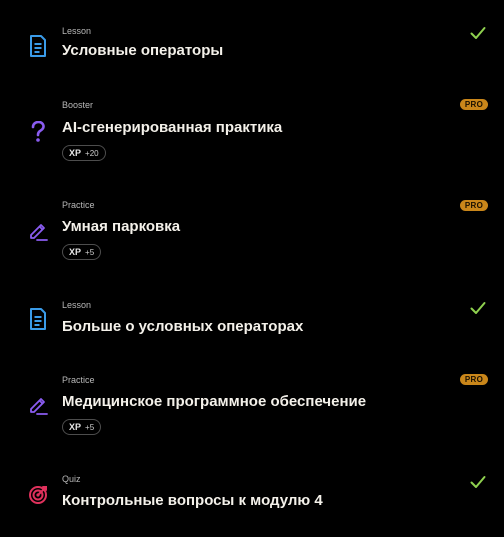 Image resolution: width=504 pixels, height=537 pixels. Describe the element at coordinates (182, 327) in the screenshot. I see `item-title: Больше о условных операторах` at that location.